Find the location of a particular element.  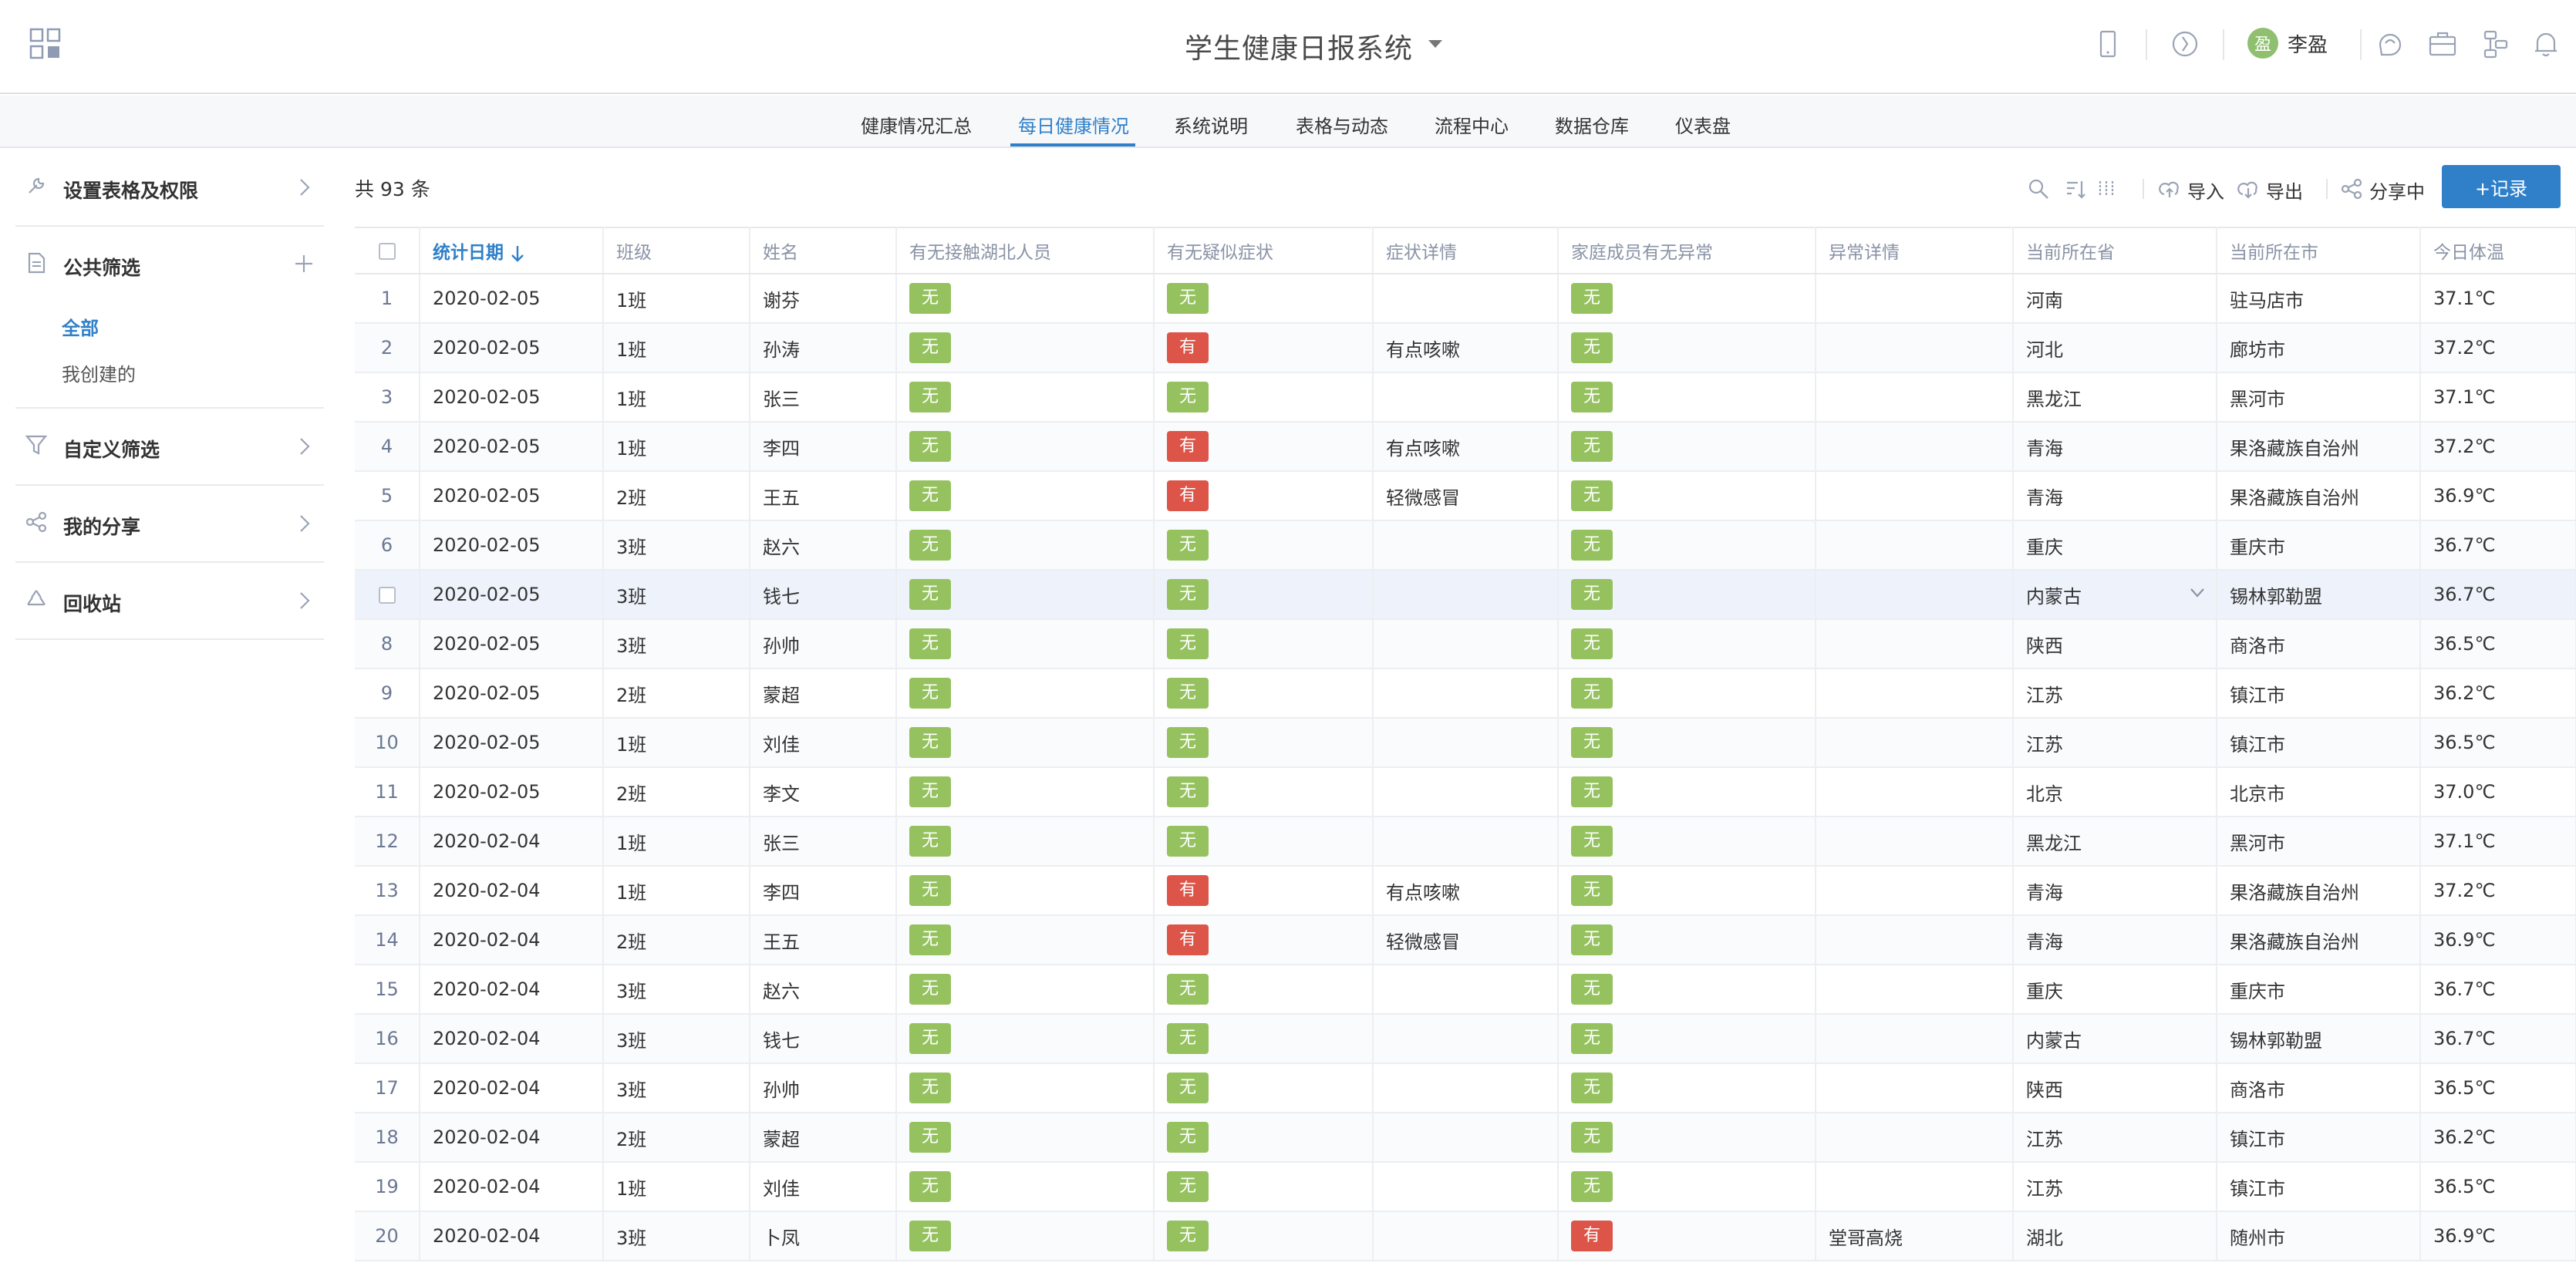

row-number-cell is located at coordinates (387, 595).